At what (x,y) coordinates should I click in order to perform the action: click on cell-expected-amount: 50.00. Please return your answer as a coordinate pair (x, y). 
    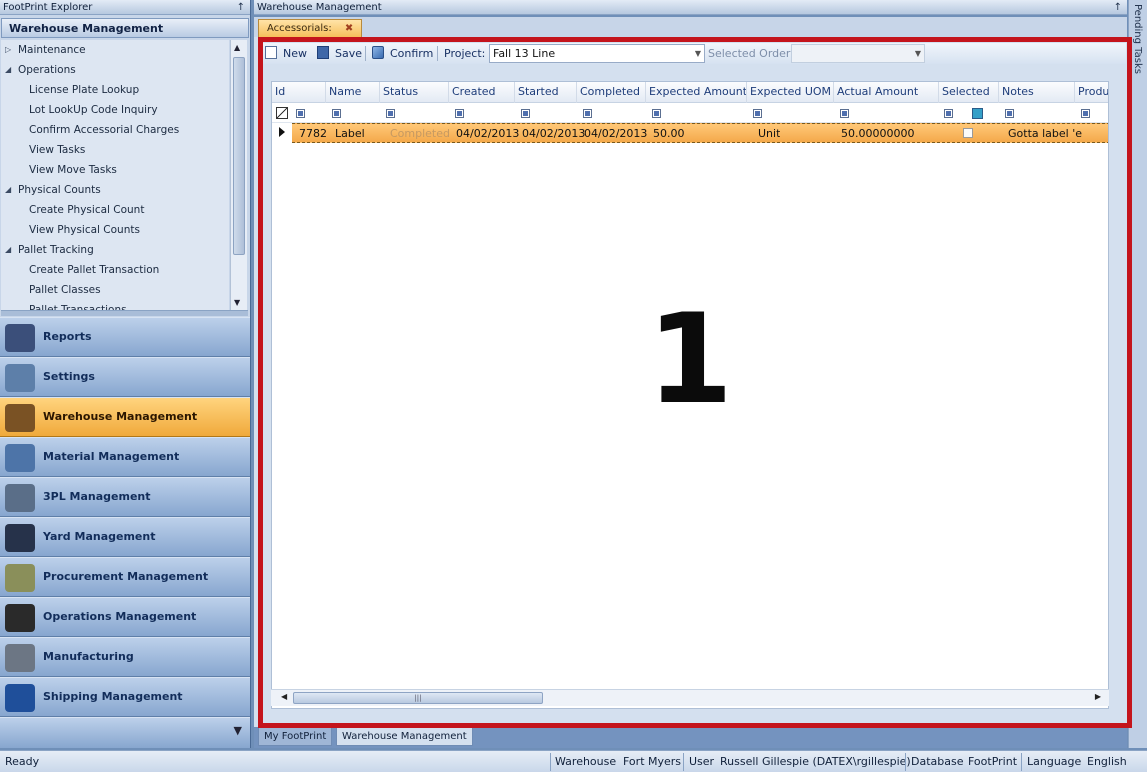
    Looking at the image, I should click on (667, 133).